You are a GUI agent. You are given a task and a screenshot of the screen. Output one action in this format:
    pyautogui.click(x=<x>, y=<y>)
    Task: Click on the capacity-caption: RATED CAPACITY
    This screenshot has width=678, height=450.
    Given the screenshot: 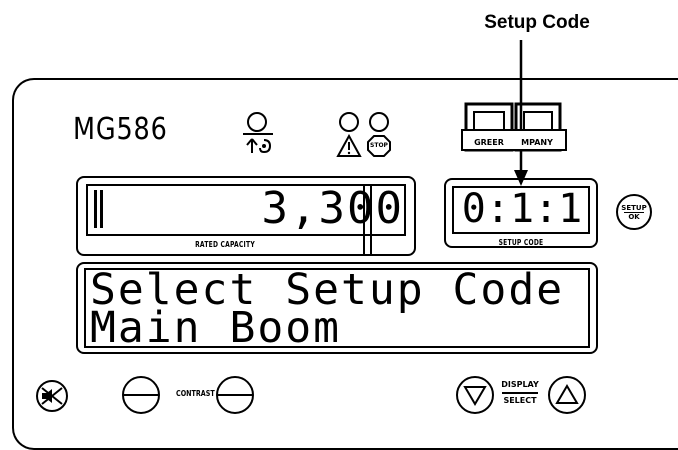 What is the action you would take?
    pyautogui.click(x=225, y=244)
    